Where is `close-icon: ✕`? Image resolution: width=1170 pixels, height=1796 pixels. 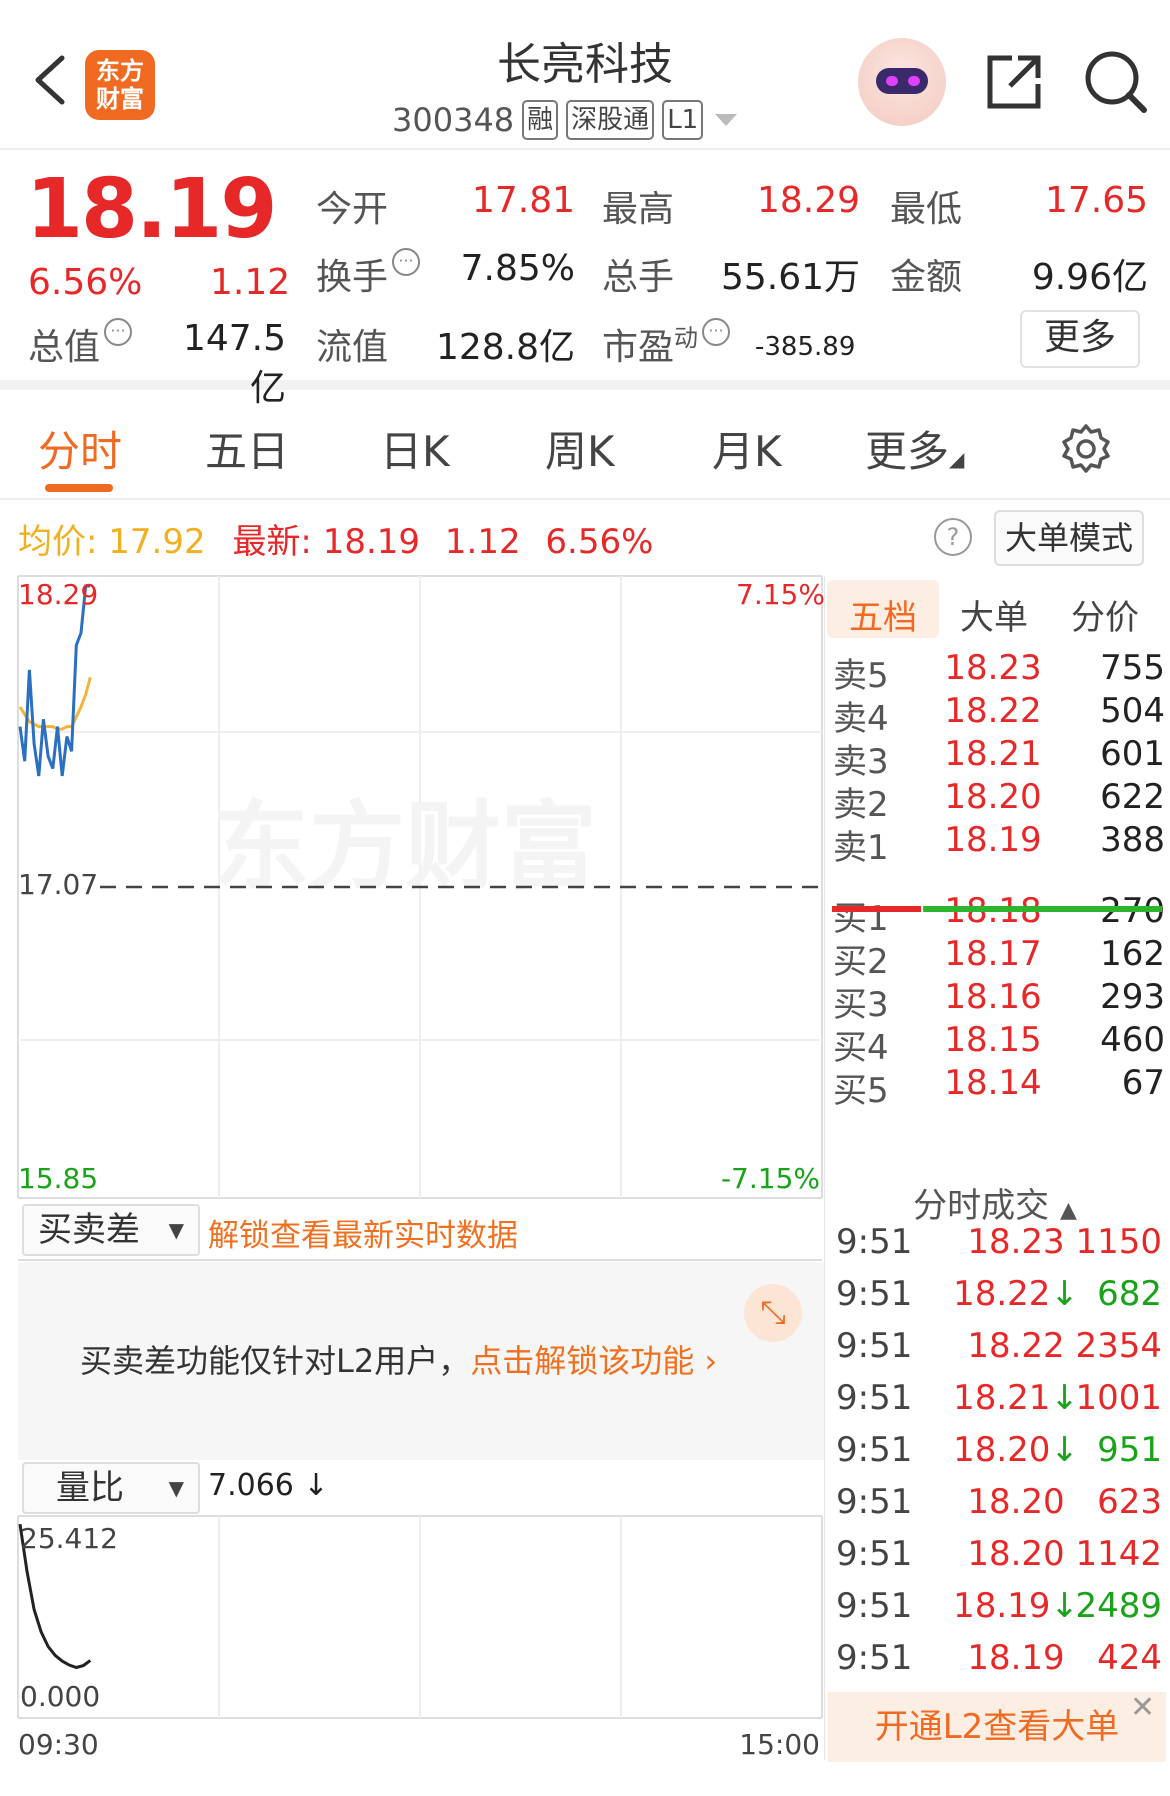
close-icon: ✕ is located at coordinates (1142, 1707).